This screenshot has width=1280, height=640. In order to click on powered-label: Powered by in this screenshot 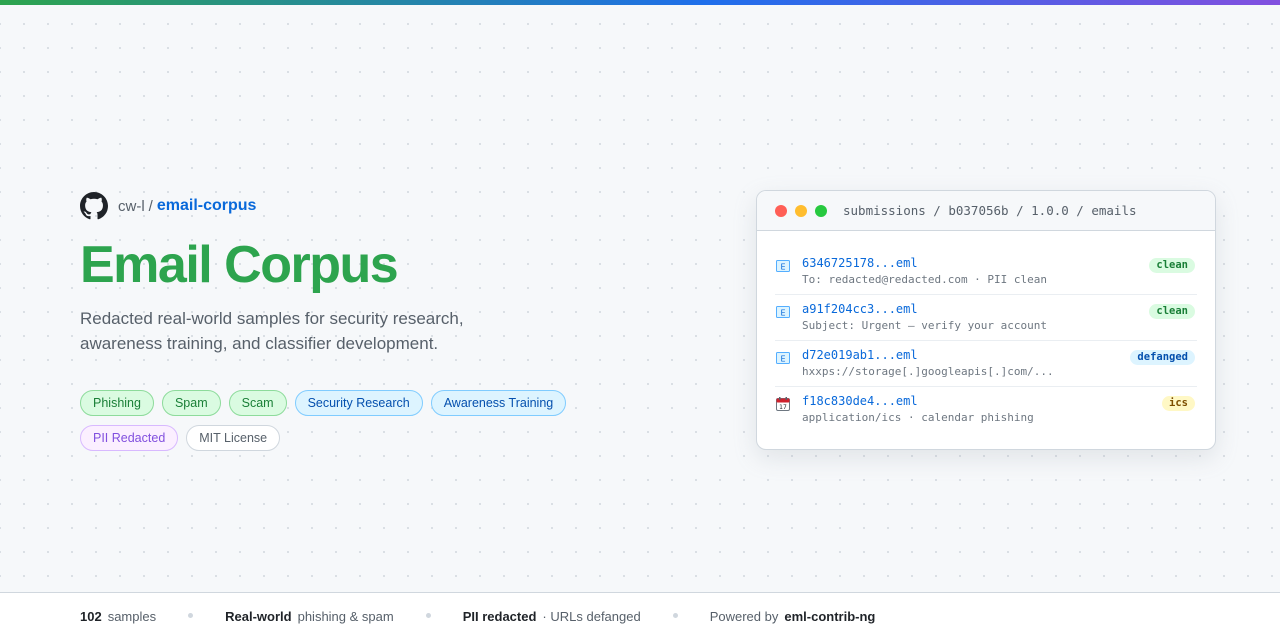, I will do `click(744, 616)`.